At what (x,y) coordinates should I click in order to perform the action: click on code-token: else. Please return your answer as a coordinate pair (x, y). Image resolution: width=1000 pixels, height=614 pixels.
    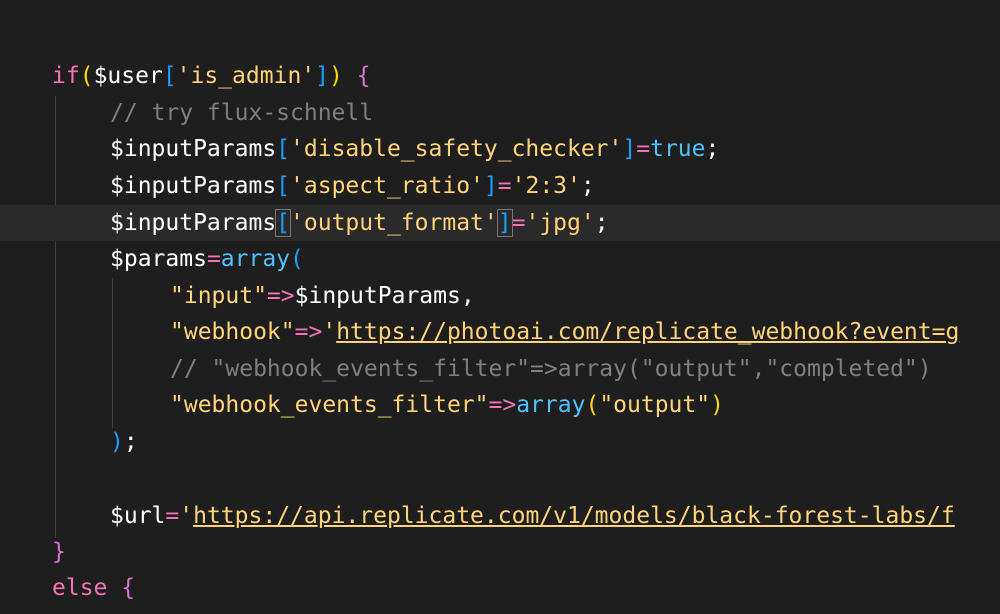
    Looking at the image, I should click on (87, 588).